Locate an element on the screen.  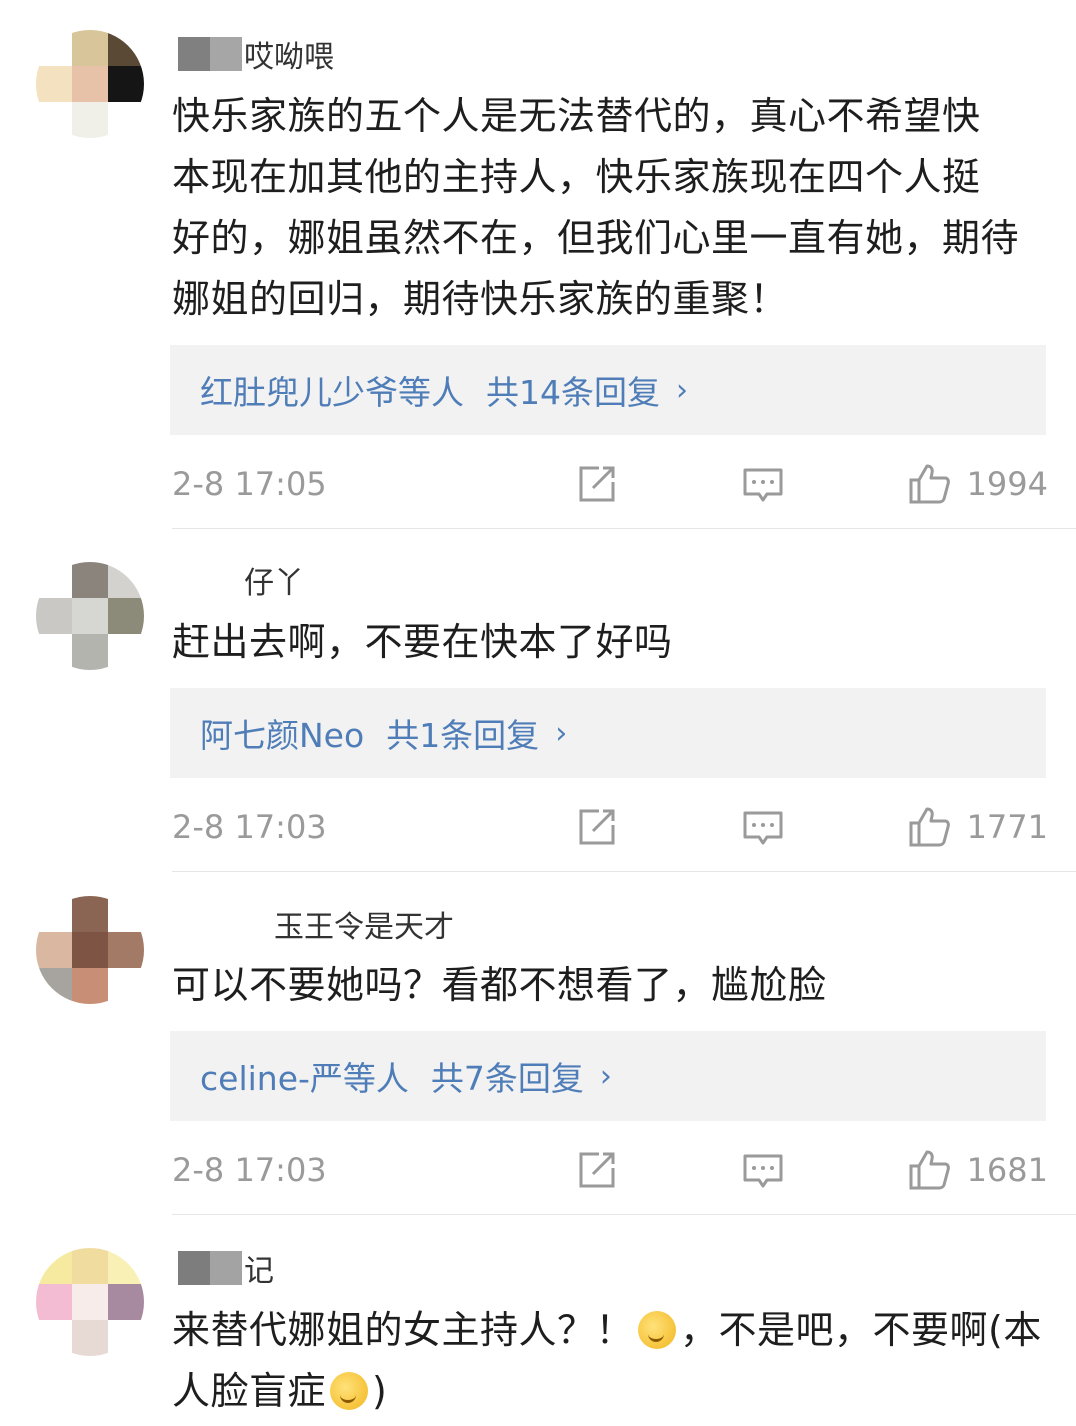
comment-text: 可以不要她吗？看都不想看了，尴尬脸 is located at coordinates (612, 985).